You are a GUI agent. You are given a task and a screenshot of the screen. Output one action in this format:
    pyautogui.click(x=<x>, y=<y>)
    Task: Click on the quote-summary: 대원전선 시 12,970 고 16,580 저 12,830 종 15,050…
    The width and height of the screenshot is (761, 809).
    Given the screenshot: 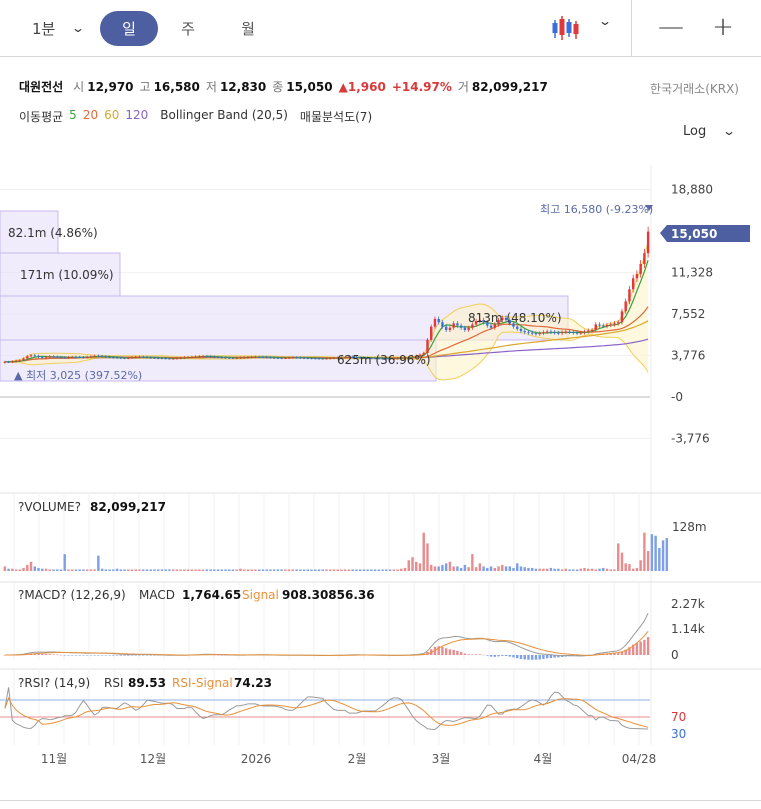 What is the action you would take?
    pyautogui.click(x=286, y=86)
    